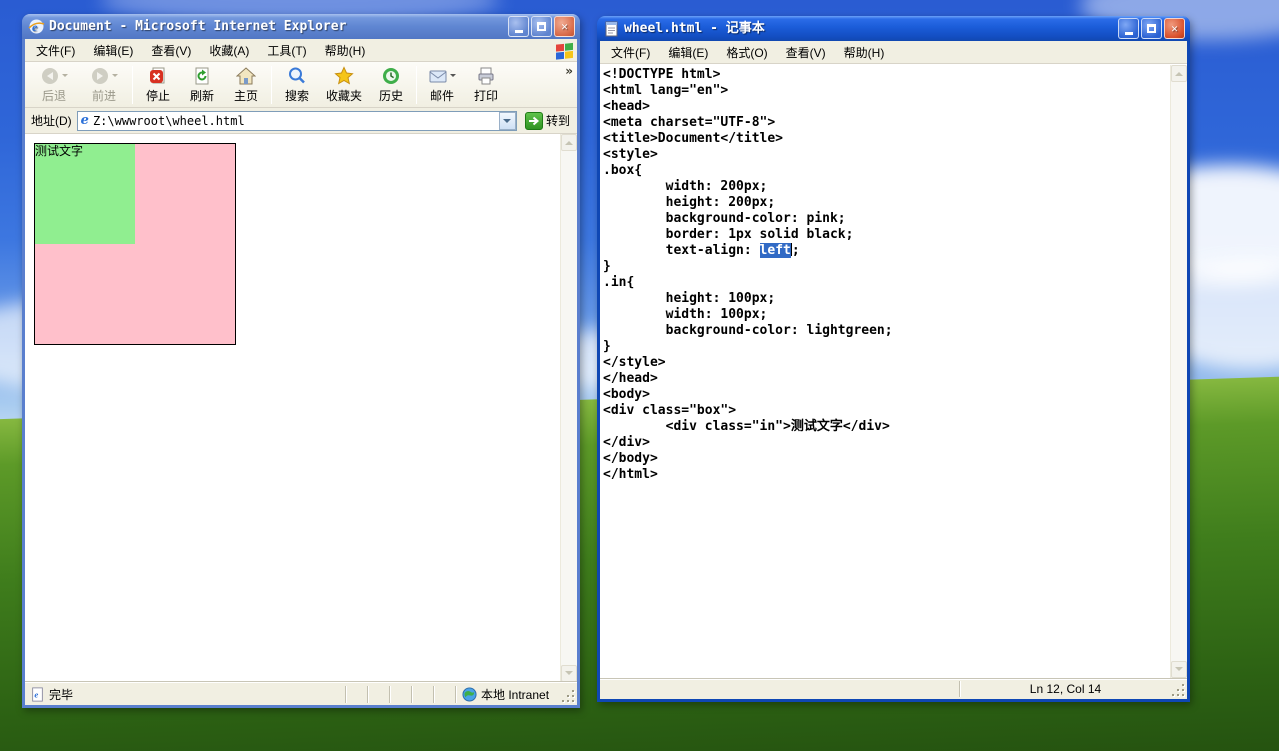 The height and width of the screenshot is (751, 1279). I want to click on notepad-vertical-scrollbar, so click(1178, 371).